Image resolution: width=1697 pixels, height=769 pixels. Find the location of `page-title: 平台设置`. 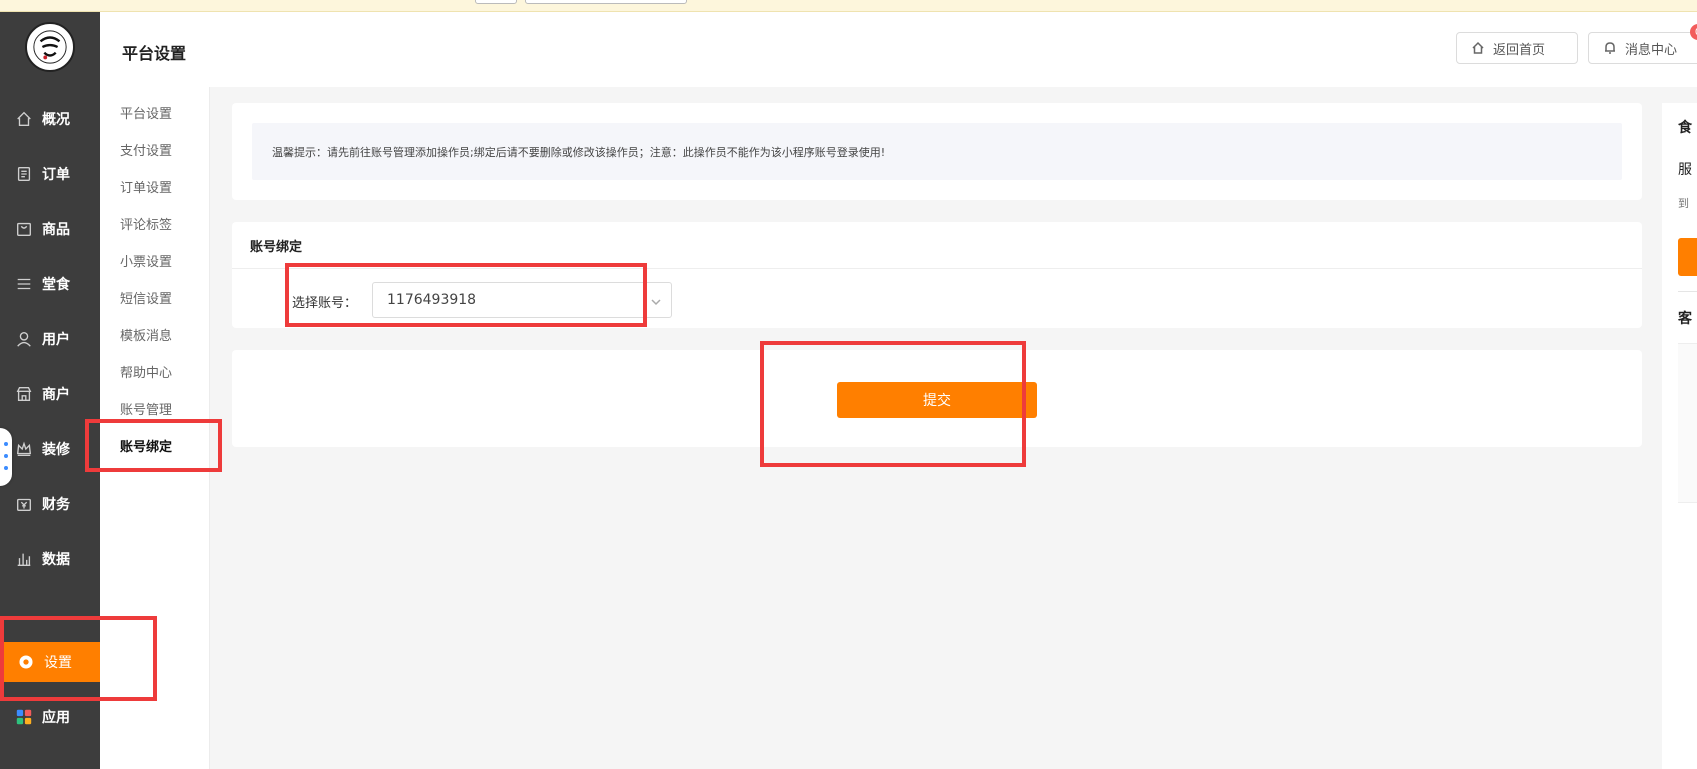

page-title: 平台设置 is located at coordinates (154, 53).